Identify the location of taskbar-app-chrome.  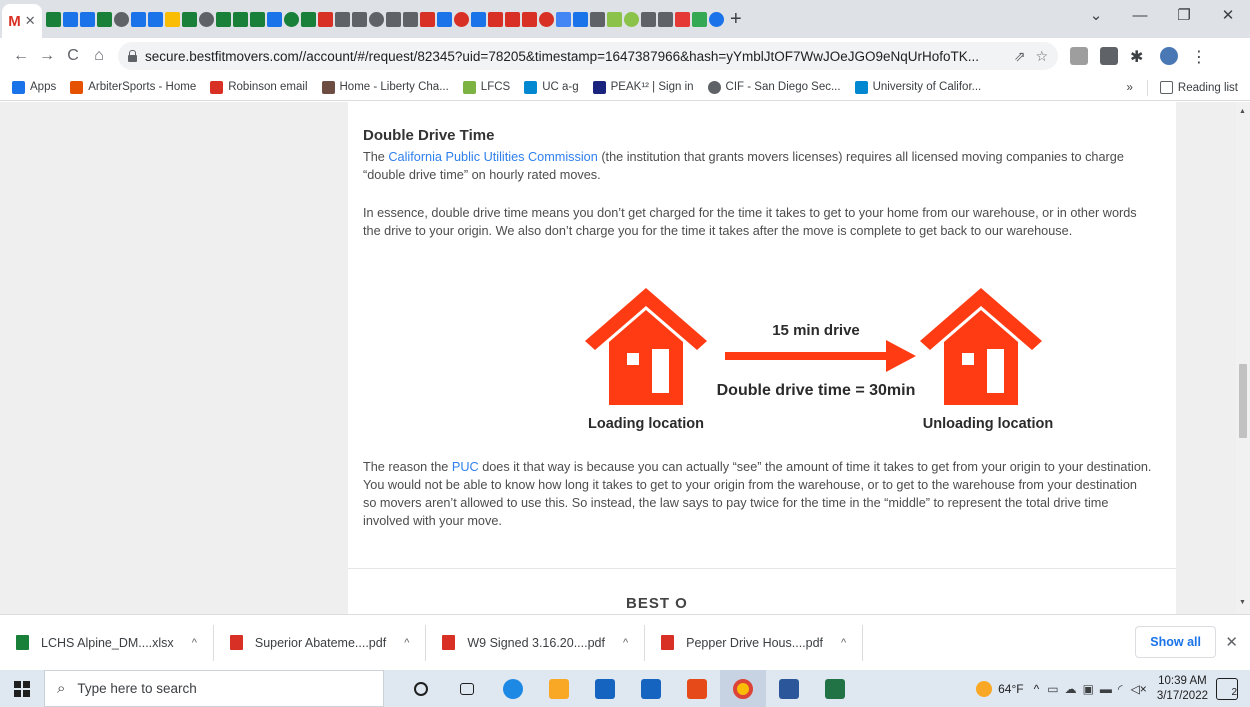
(743, 688).